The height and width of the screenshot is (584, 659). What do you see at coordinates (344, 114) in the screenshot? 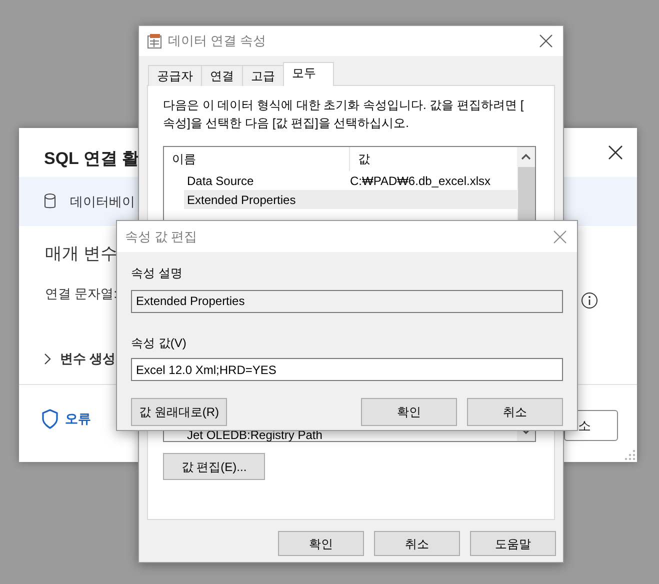
I see `description-text: 다음은 이 데이터 형식에 대한 초기화 속성입니다. 값을 편집하려면 [ 속성]을 선택한 다음 [값 편집]을 선택하십시오.` at bounding box center [344, 114].